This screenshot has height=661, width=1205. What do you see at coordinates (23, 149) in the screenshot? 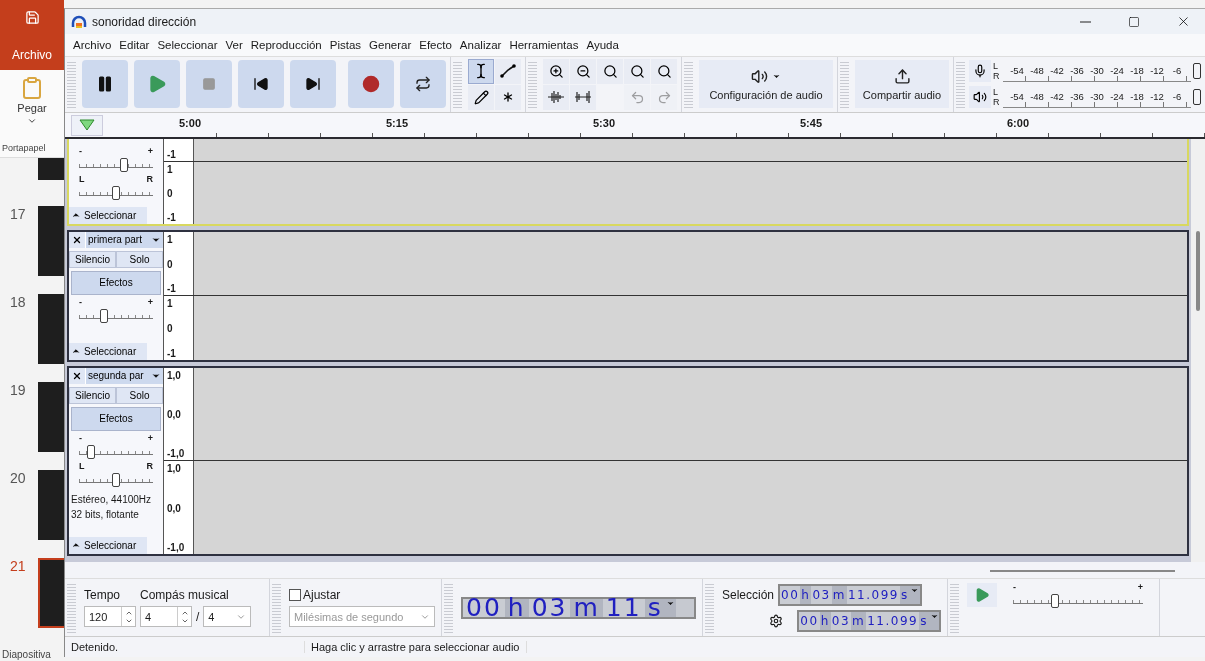
I see `group-label: Portapapel` at bounding box center [23, 149].